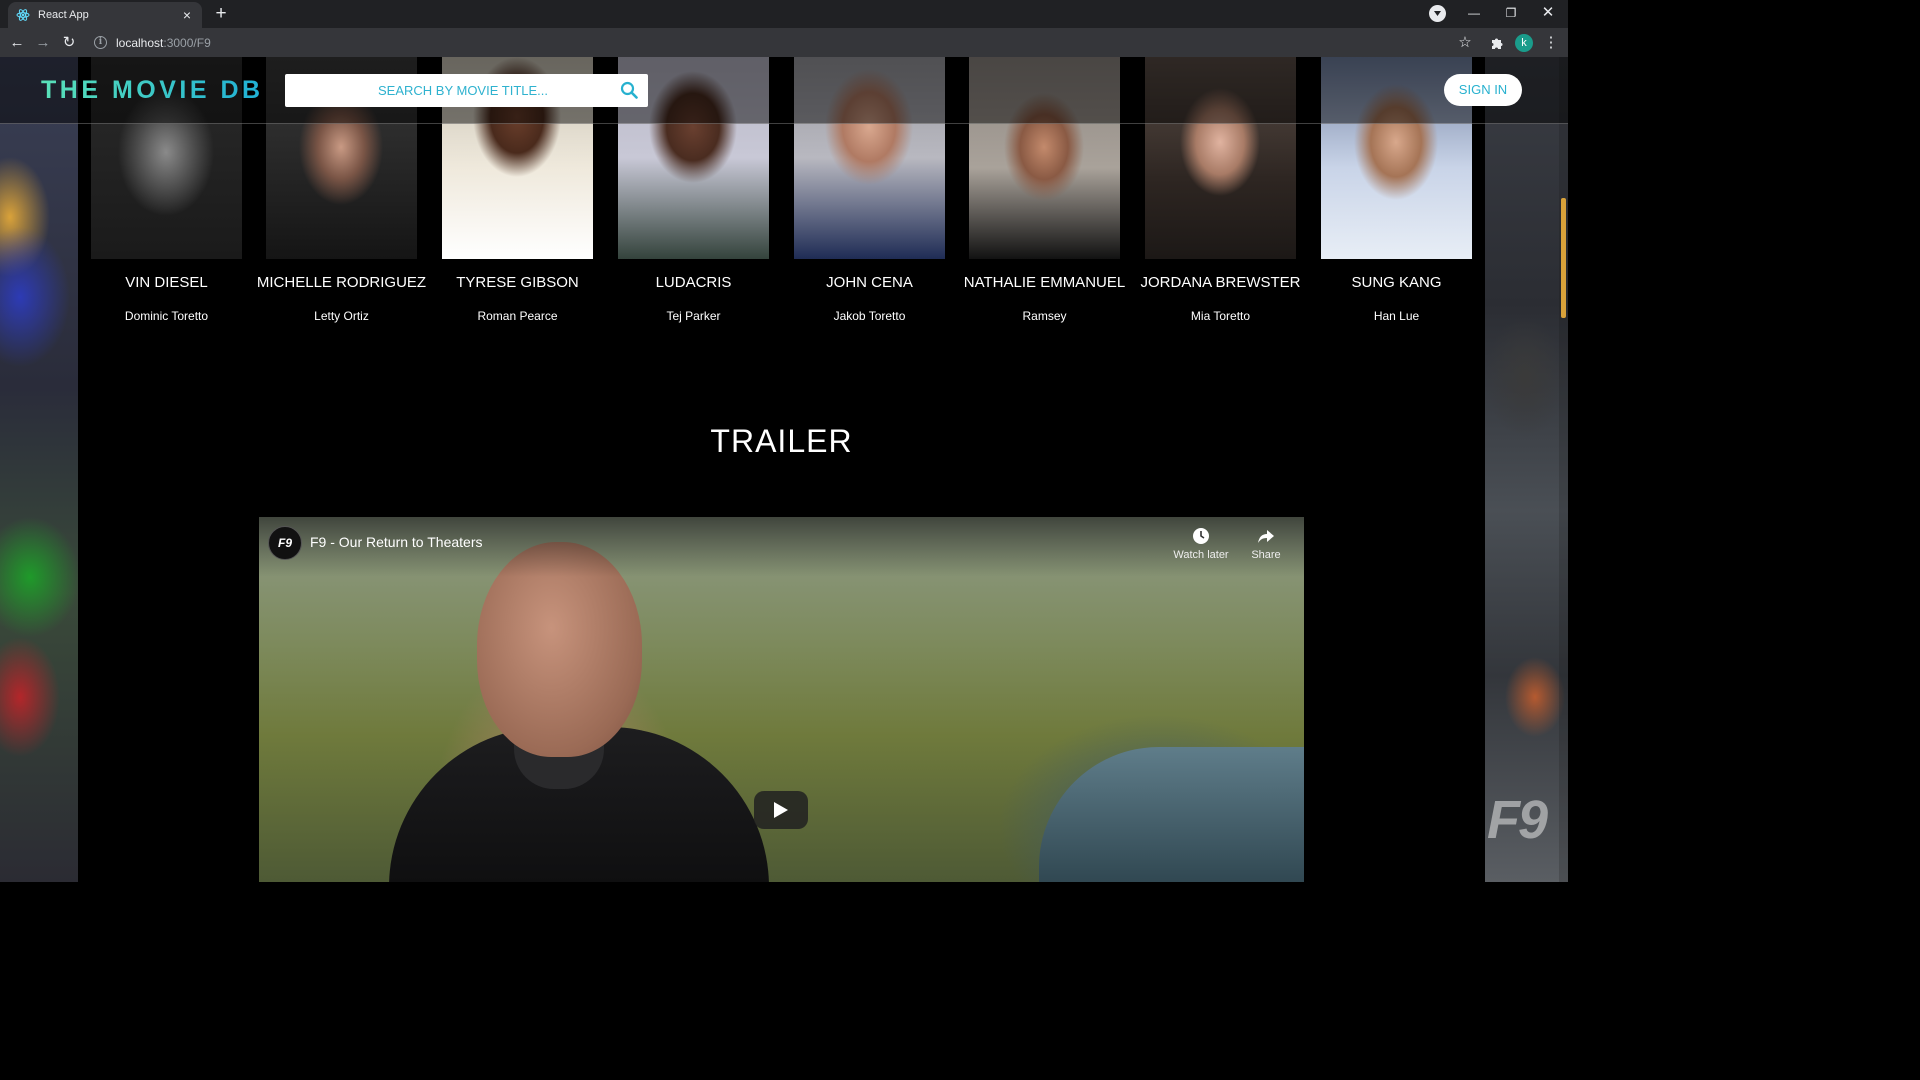  I want to click on cast-name: NATHALIE EMMANUEL, so click(1044, 282).